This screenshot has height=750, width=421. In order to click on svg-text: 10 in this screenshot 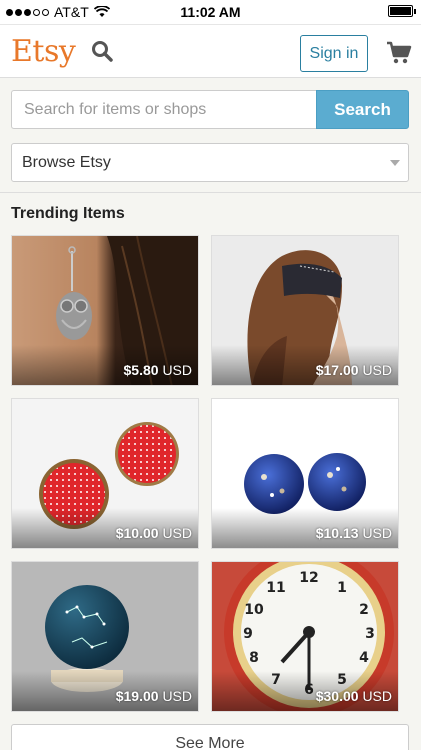, I will do `click(254, 610)`.